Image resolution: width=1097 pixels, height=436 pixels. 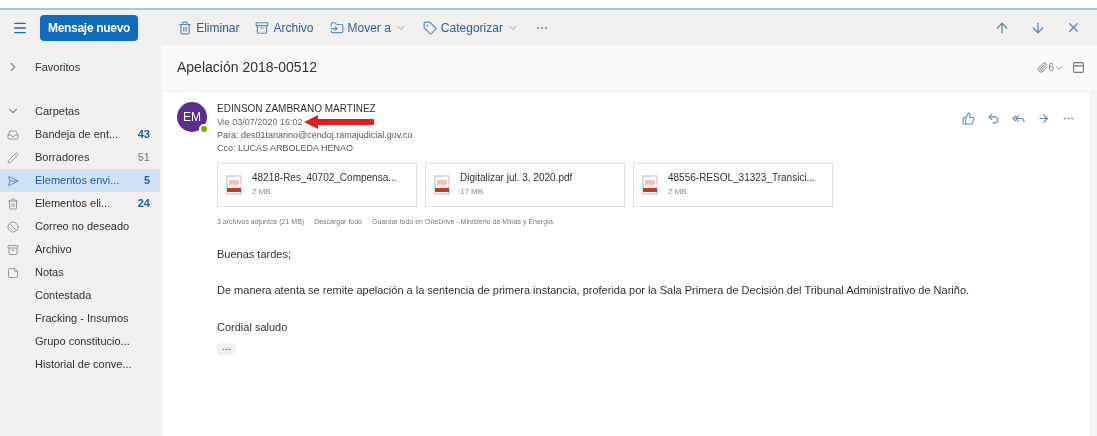 What do you see at coordinates (80, 226) in the screenshot?
I see `folder-item: Correo no deseado` at bounding box center [80, 226].